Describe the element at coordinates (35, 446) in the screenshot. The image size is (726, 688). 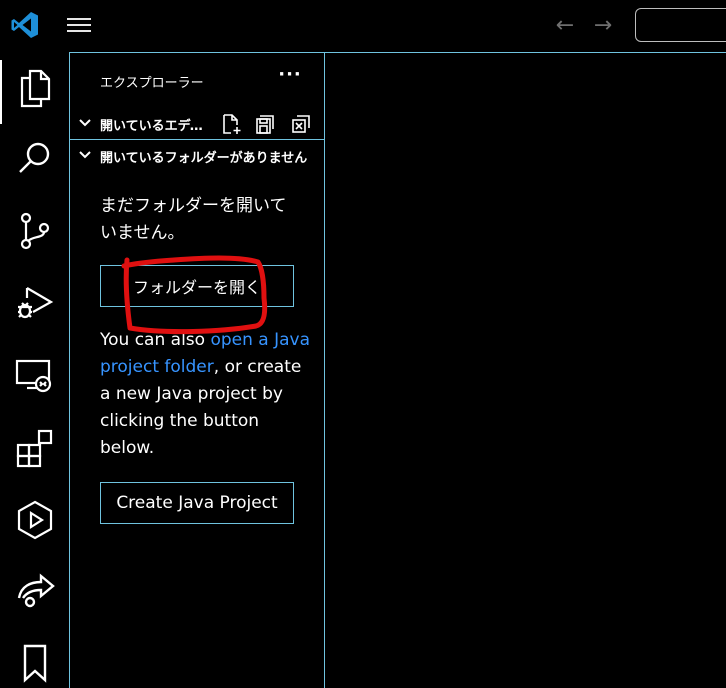
I see `extensions-icon` at that location.